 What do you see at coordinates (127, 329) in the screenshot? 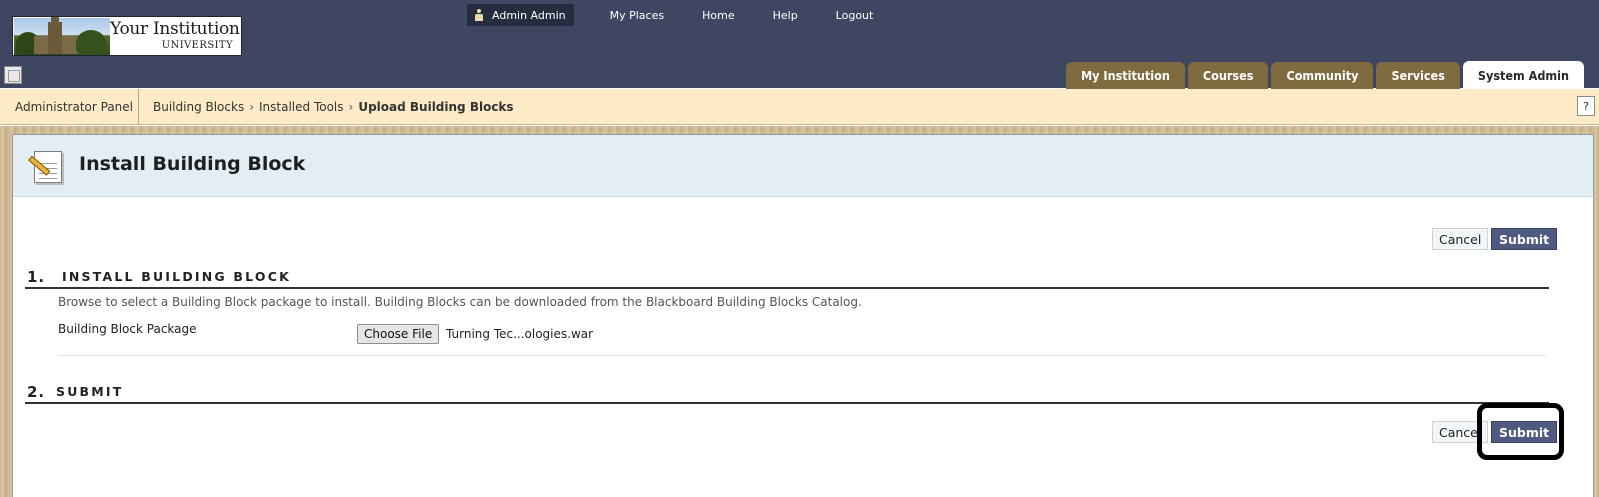
I see `building-block-package-label: Building Block Package` at bounding box center [127, 329].